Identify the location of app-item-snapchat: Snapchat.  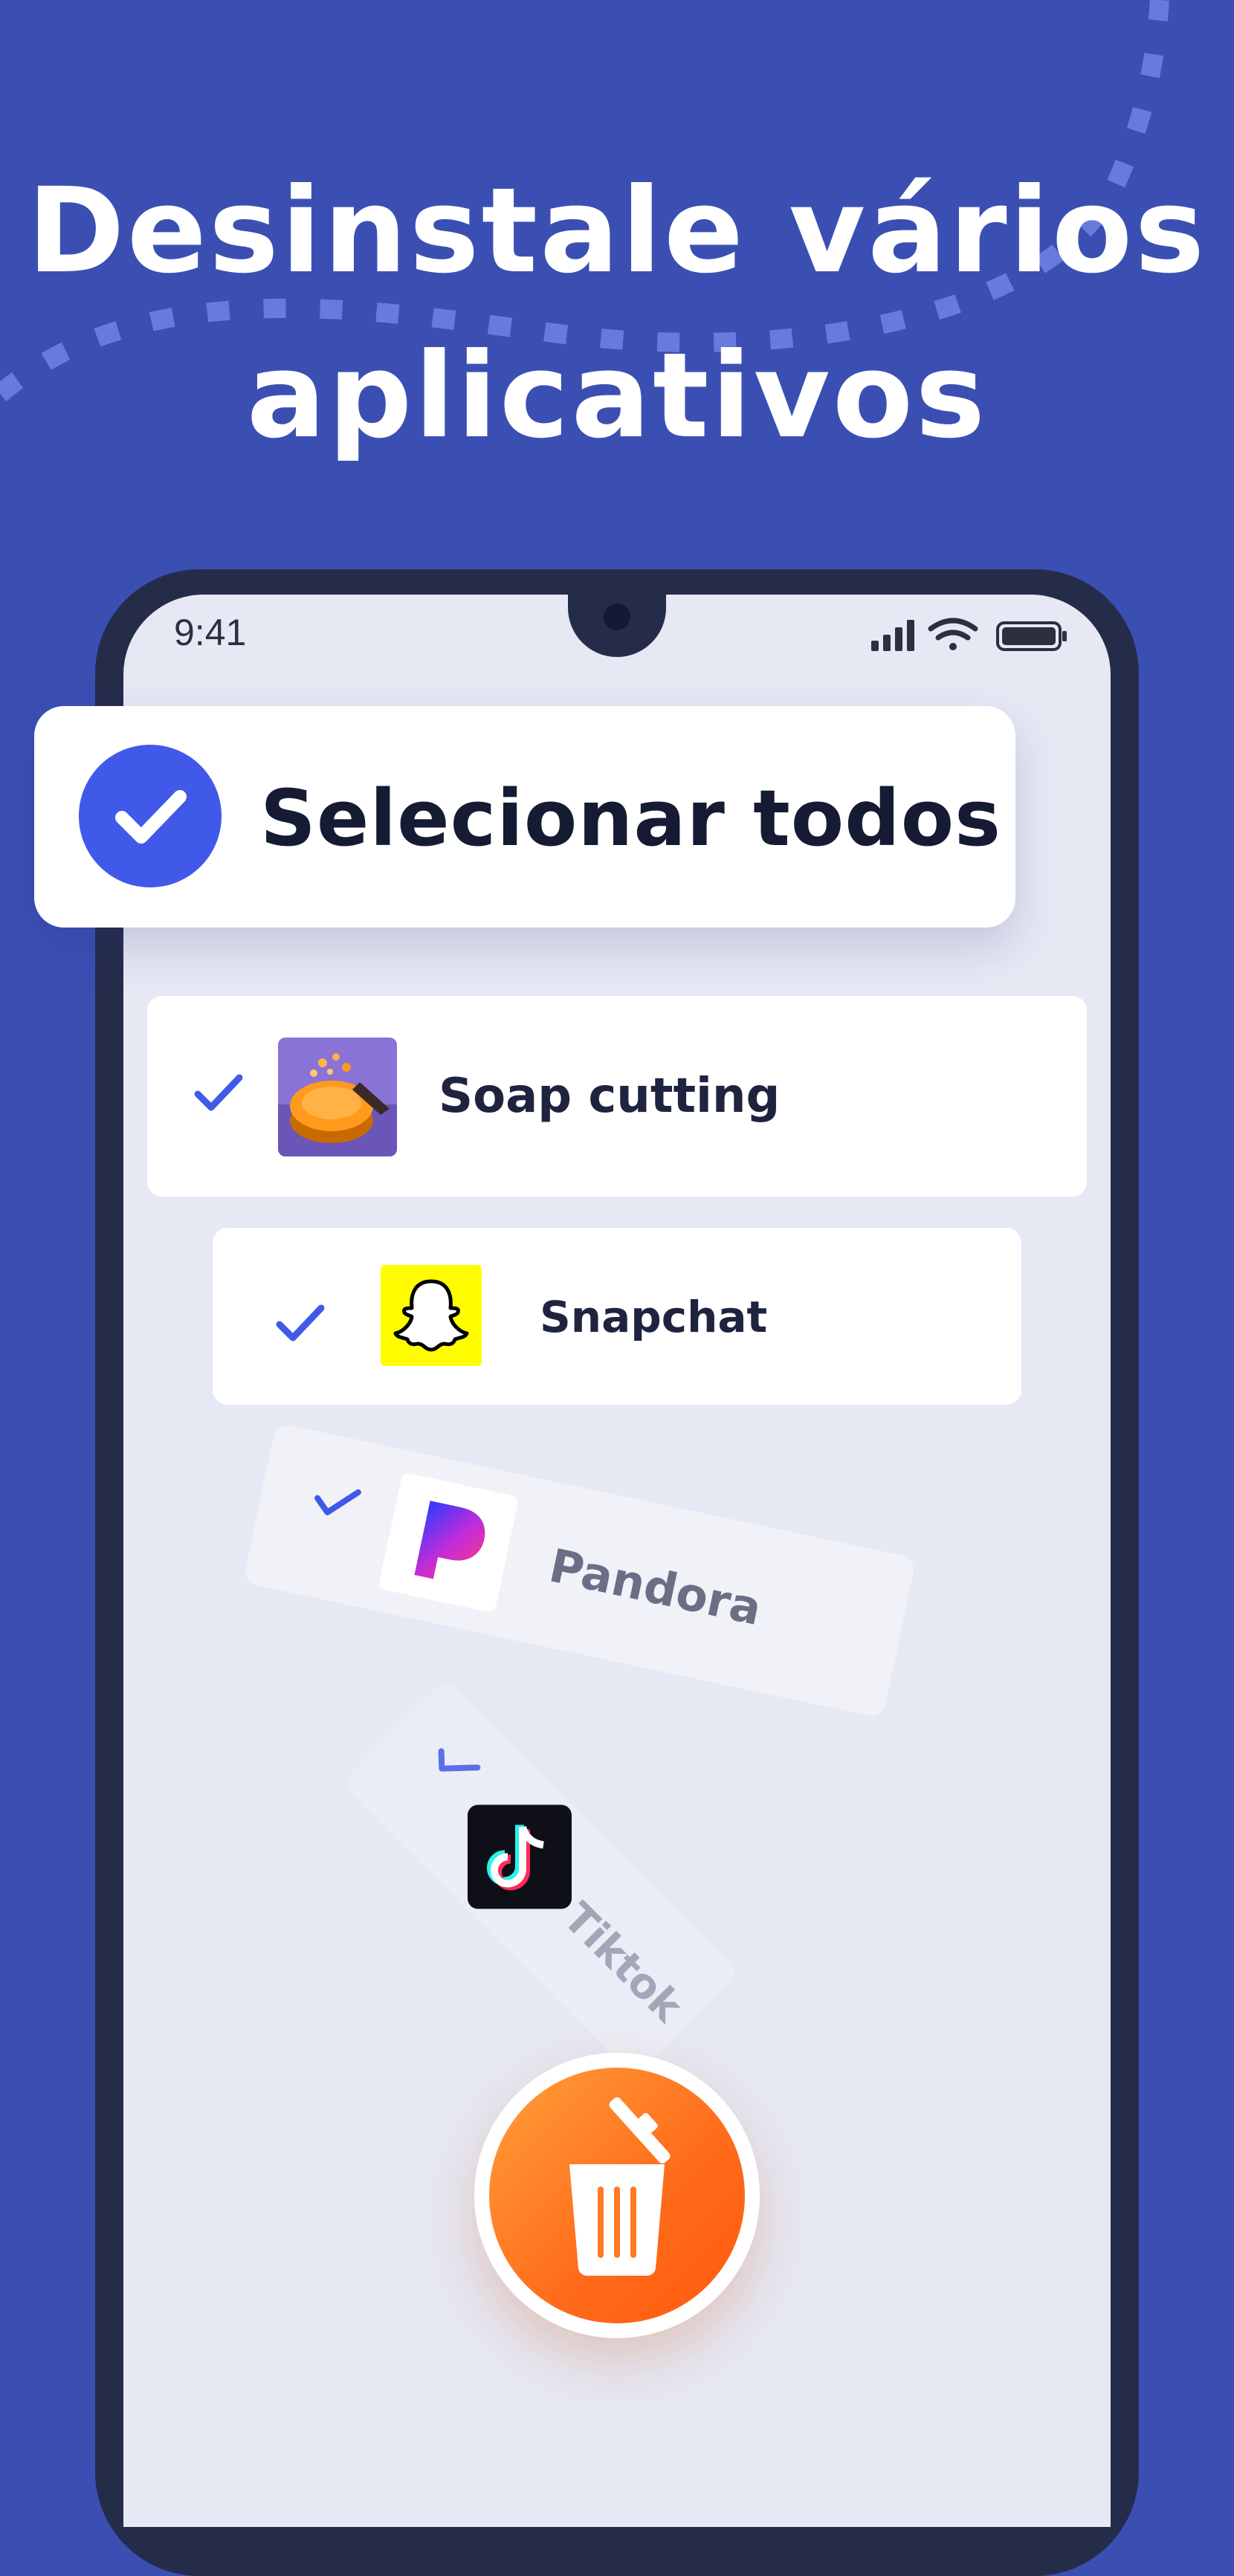
(617, 1317).